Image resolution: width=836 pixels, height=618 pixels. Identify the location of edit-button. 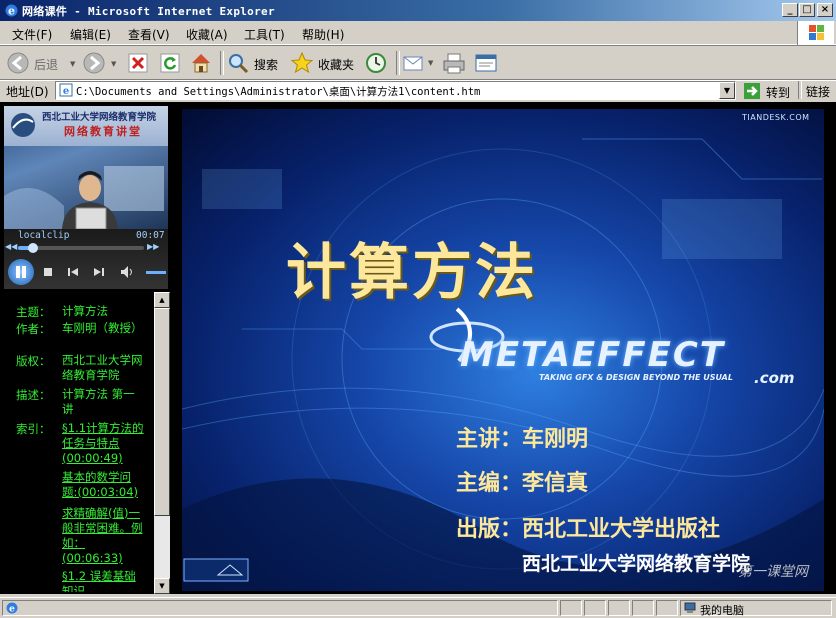
(487, 63).